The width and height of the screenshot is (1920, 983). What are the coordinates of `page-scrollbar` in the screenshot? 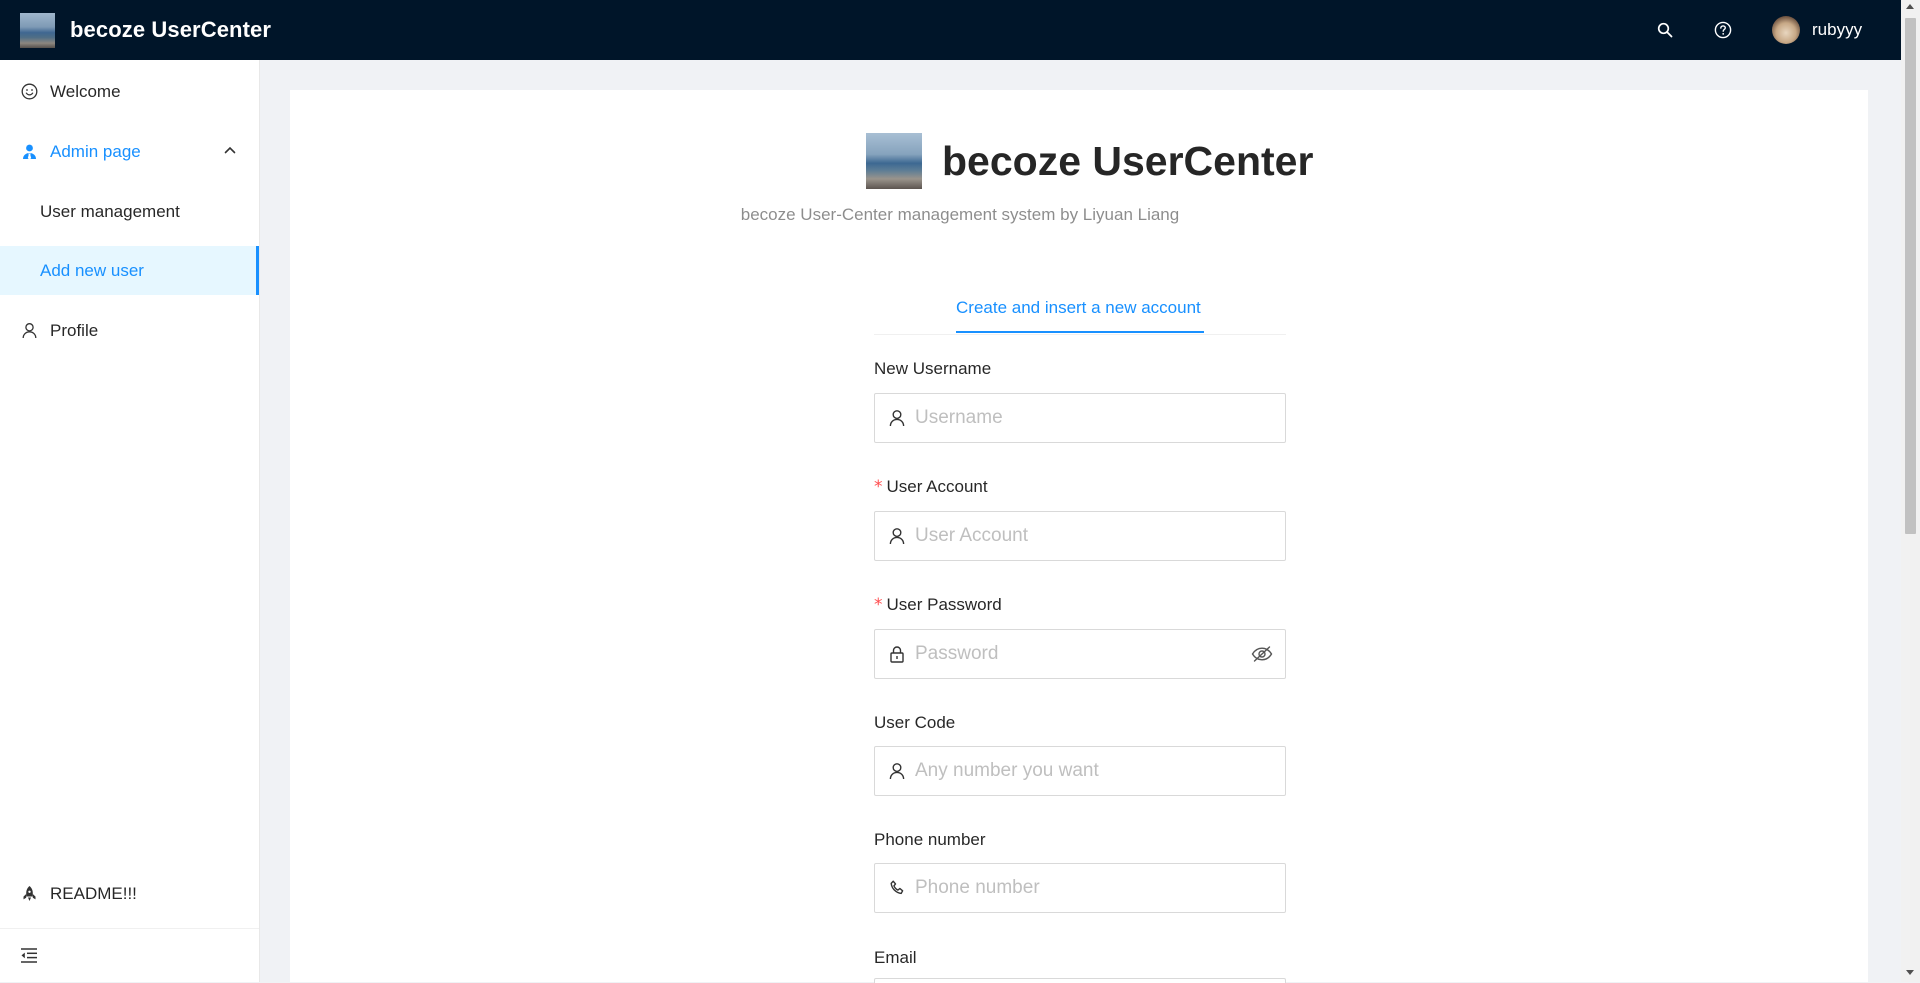 It's located at (1910, 491).